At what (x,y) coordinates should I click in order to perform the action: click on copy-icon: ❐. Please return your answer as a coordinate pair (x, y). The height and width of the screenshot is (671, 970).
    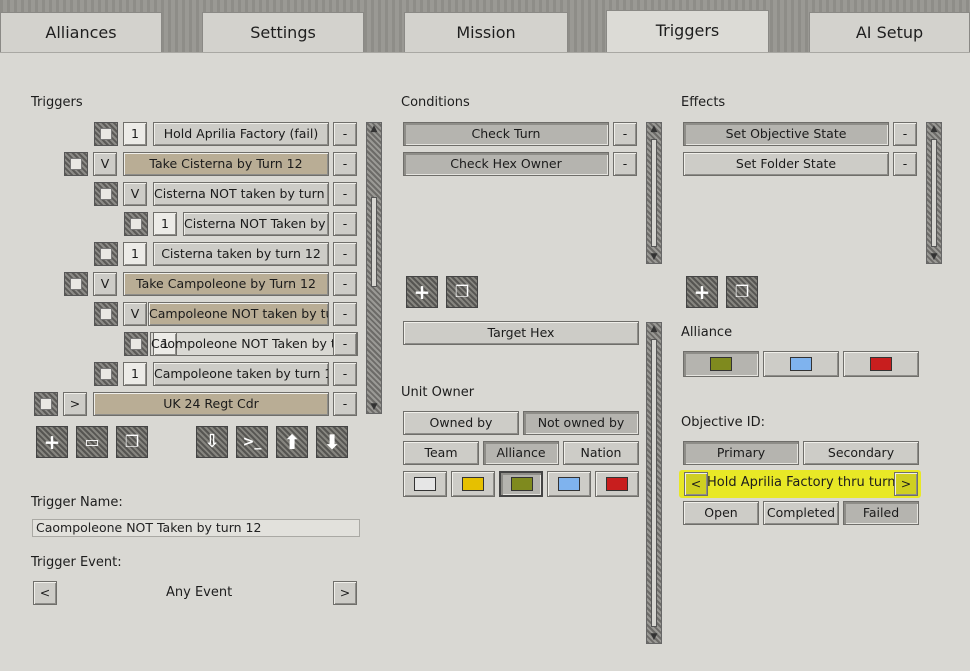
    Looking at the image, I should click on (132, 442).